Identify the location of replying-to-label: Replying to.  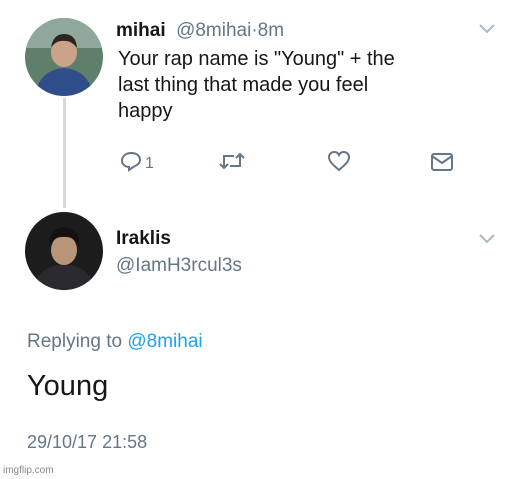
(75, 341).